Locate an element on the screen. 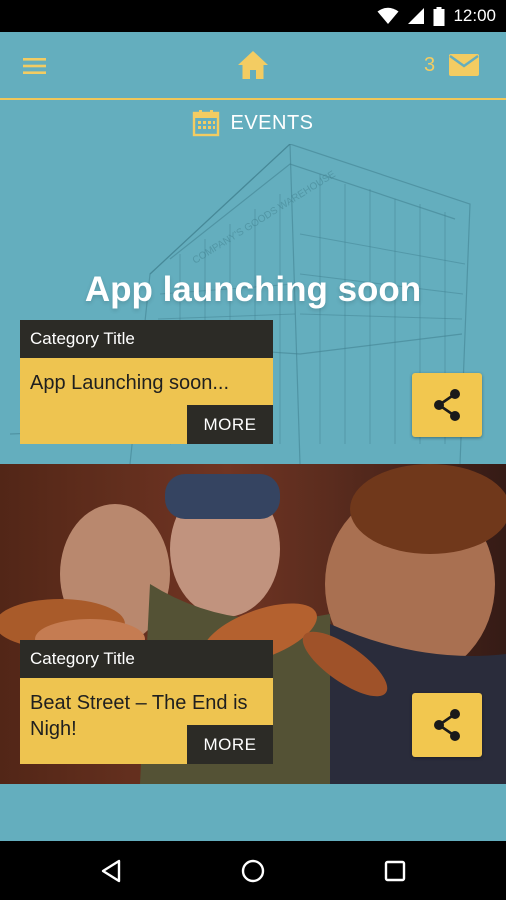  hero-text: App launching soon is located at coordinates (253, 289).